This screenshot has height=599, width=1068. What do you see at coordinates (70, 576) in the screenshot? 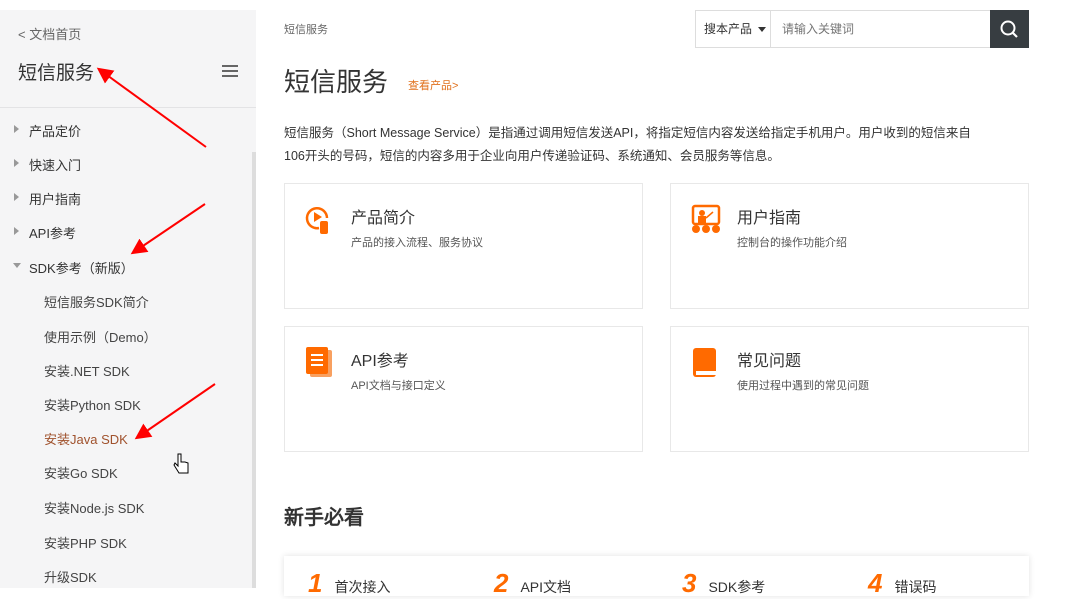
I see `sidebar-subitem-upgrade: 升级SDK` at bounding box center [70, 576].